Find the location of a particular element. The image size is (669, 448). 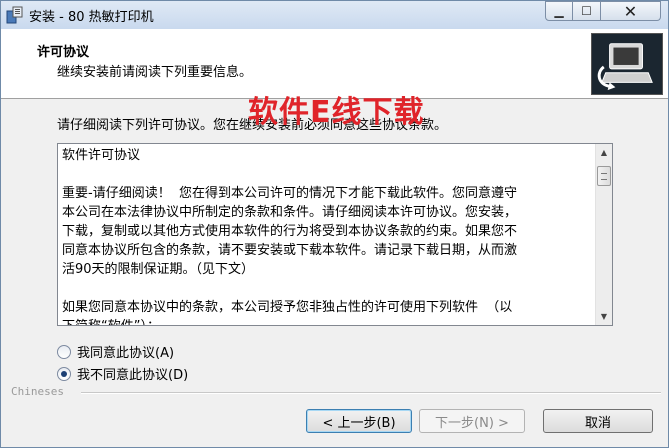

close-icon: ✕ is located at coordinates (630, 11).